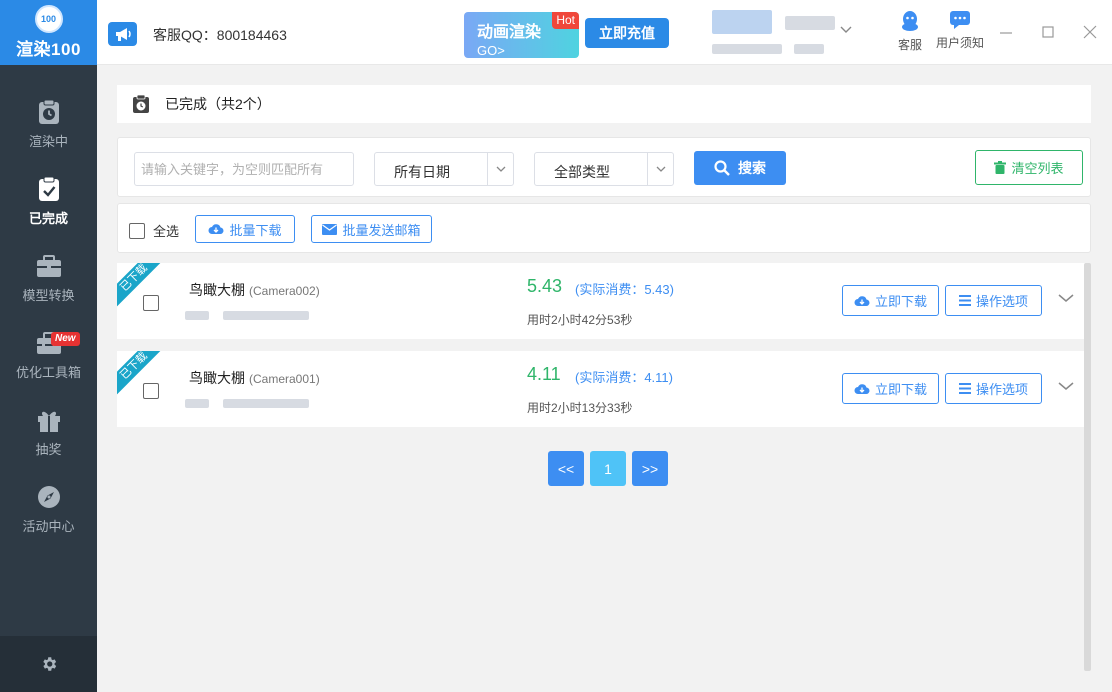 The image size is (1112, 692). What do you see at coordinates (544, 374) in the screenshot?
I see `task-price: 4.11` at bounding box center [544, 374].